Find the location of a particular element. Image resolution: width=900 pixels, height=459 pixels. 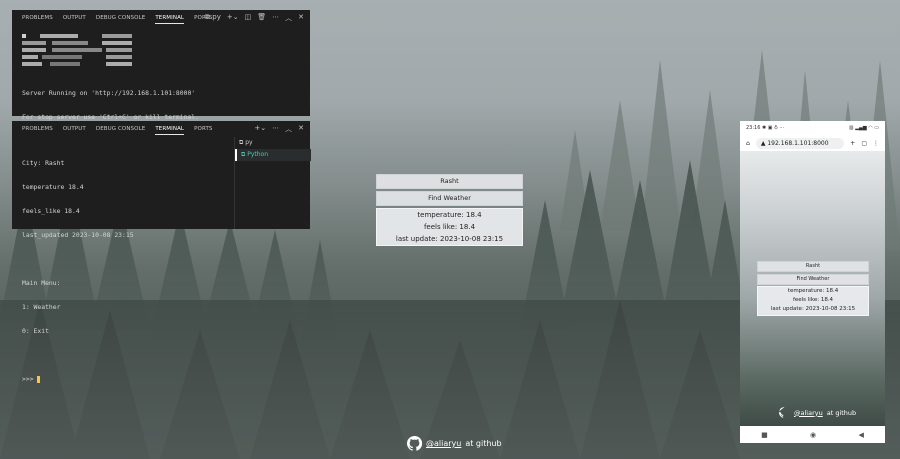

notification-icons: ✱ ▣ ♁ ⋯ is located at coordinates (773, 128).